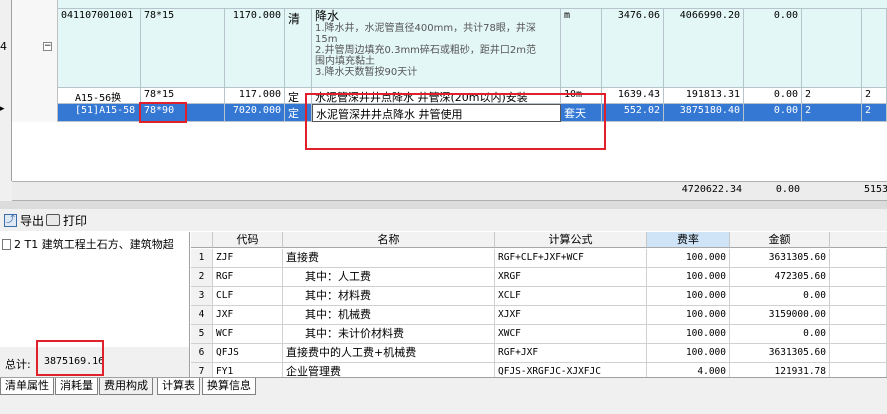 The width and height of the screenshot is (887, 414). What do you see at coordinates (571, 240) in the screenshot?
I see `fee-header-formula: 计算公式` at bounding box center [571, 240].